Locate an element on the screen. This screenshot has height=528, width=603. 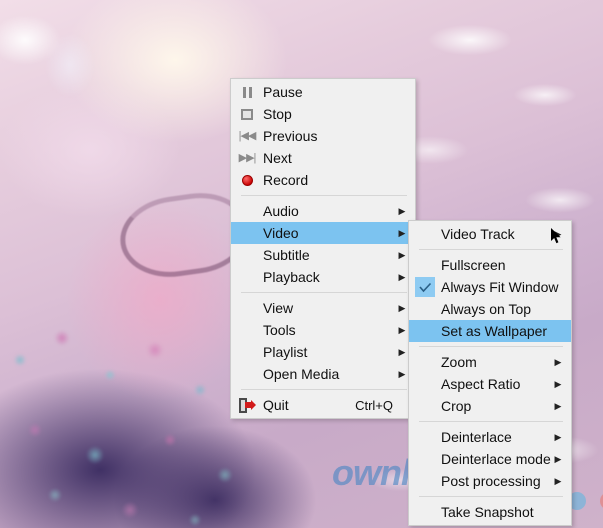
menu-item-next: ▶▶| Next is located at coordinates (323, 158).